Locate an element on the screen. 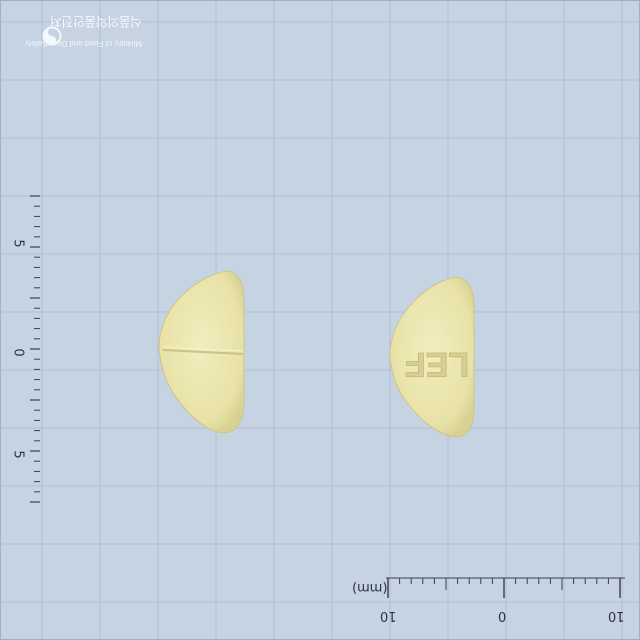 The height and width of the screenshot is (640, 640). vertical-tick-label-bottom: 5 is located at coordinates (18, 454).